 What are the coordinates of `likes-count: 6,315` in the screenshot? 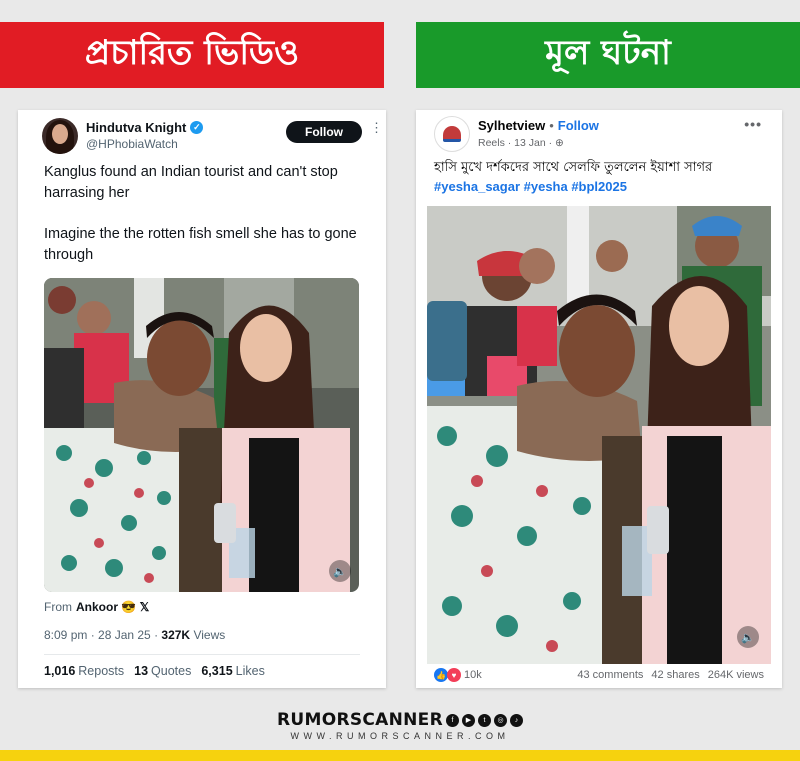 It's located at (217, 671).